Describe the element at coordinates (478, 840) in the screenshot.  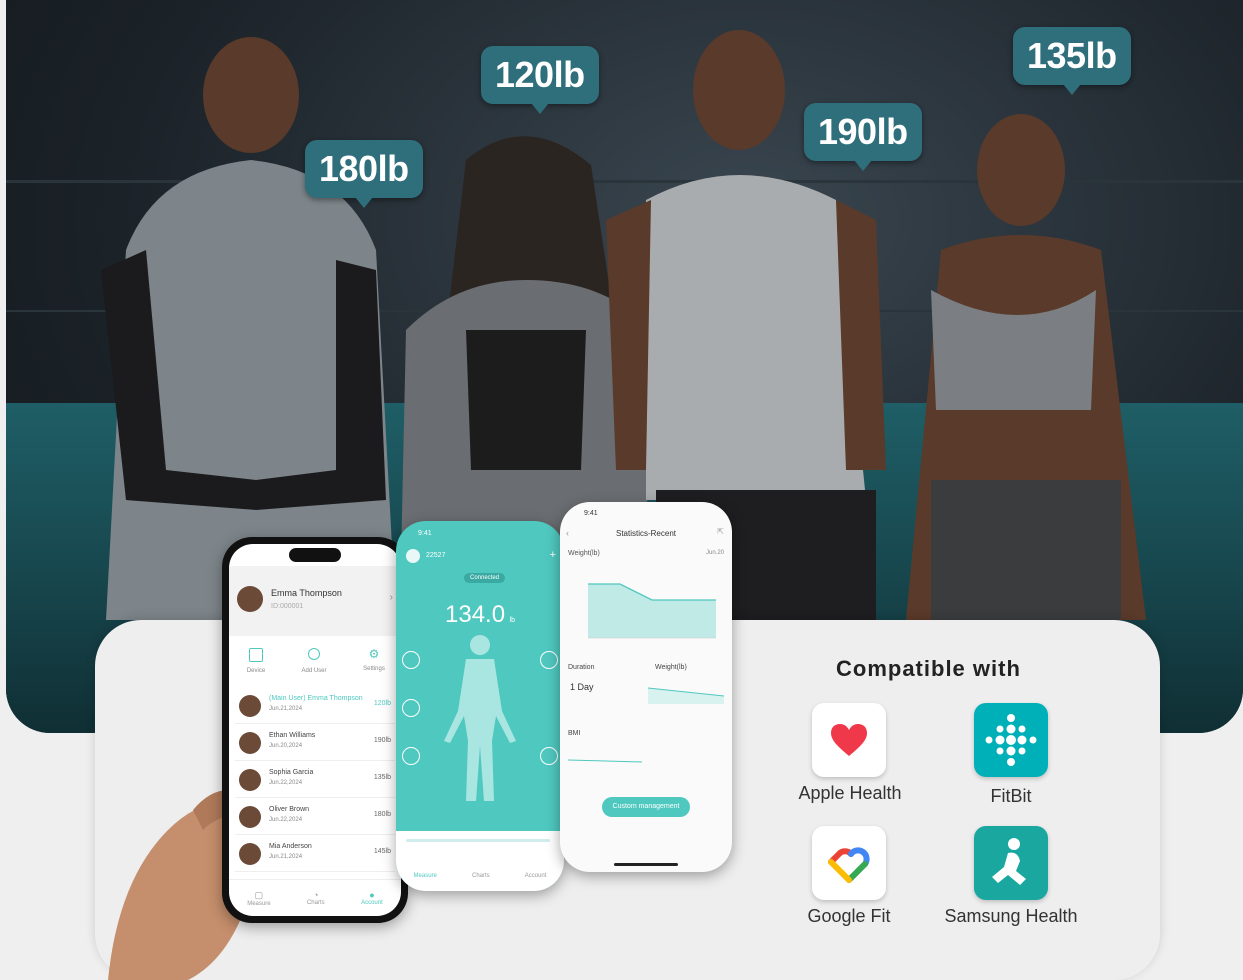
I see `progress-track` at that location.